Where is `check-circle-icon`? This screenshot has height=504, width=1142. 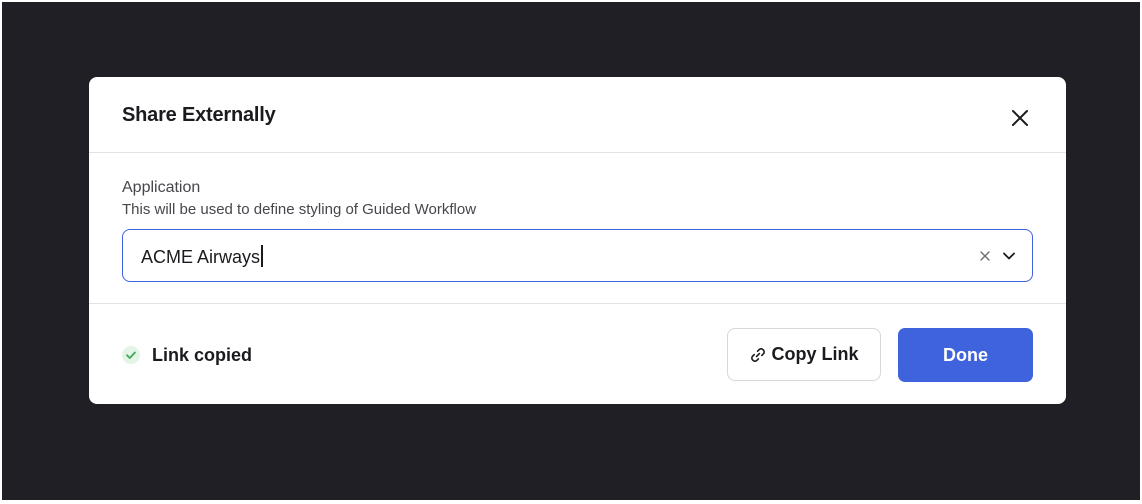
check-circle-icon is located at coordinates (131, 355).